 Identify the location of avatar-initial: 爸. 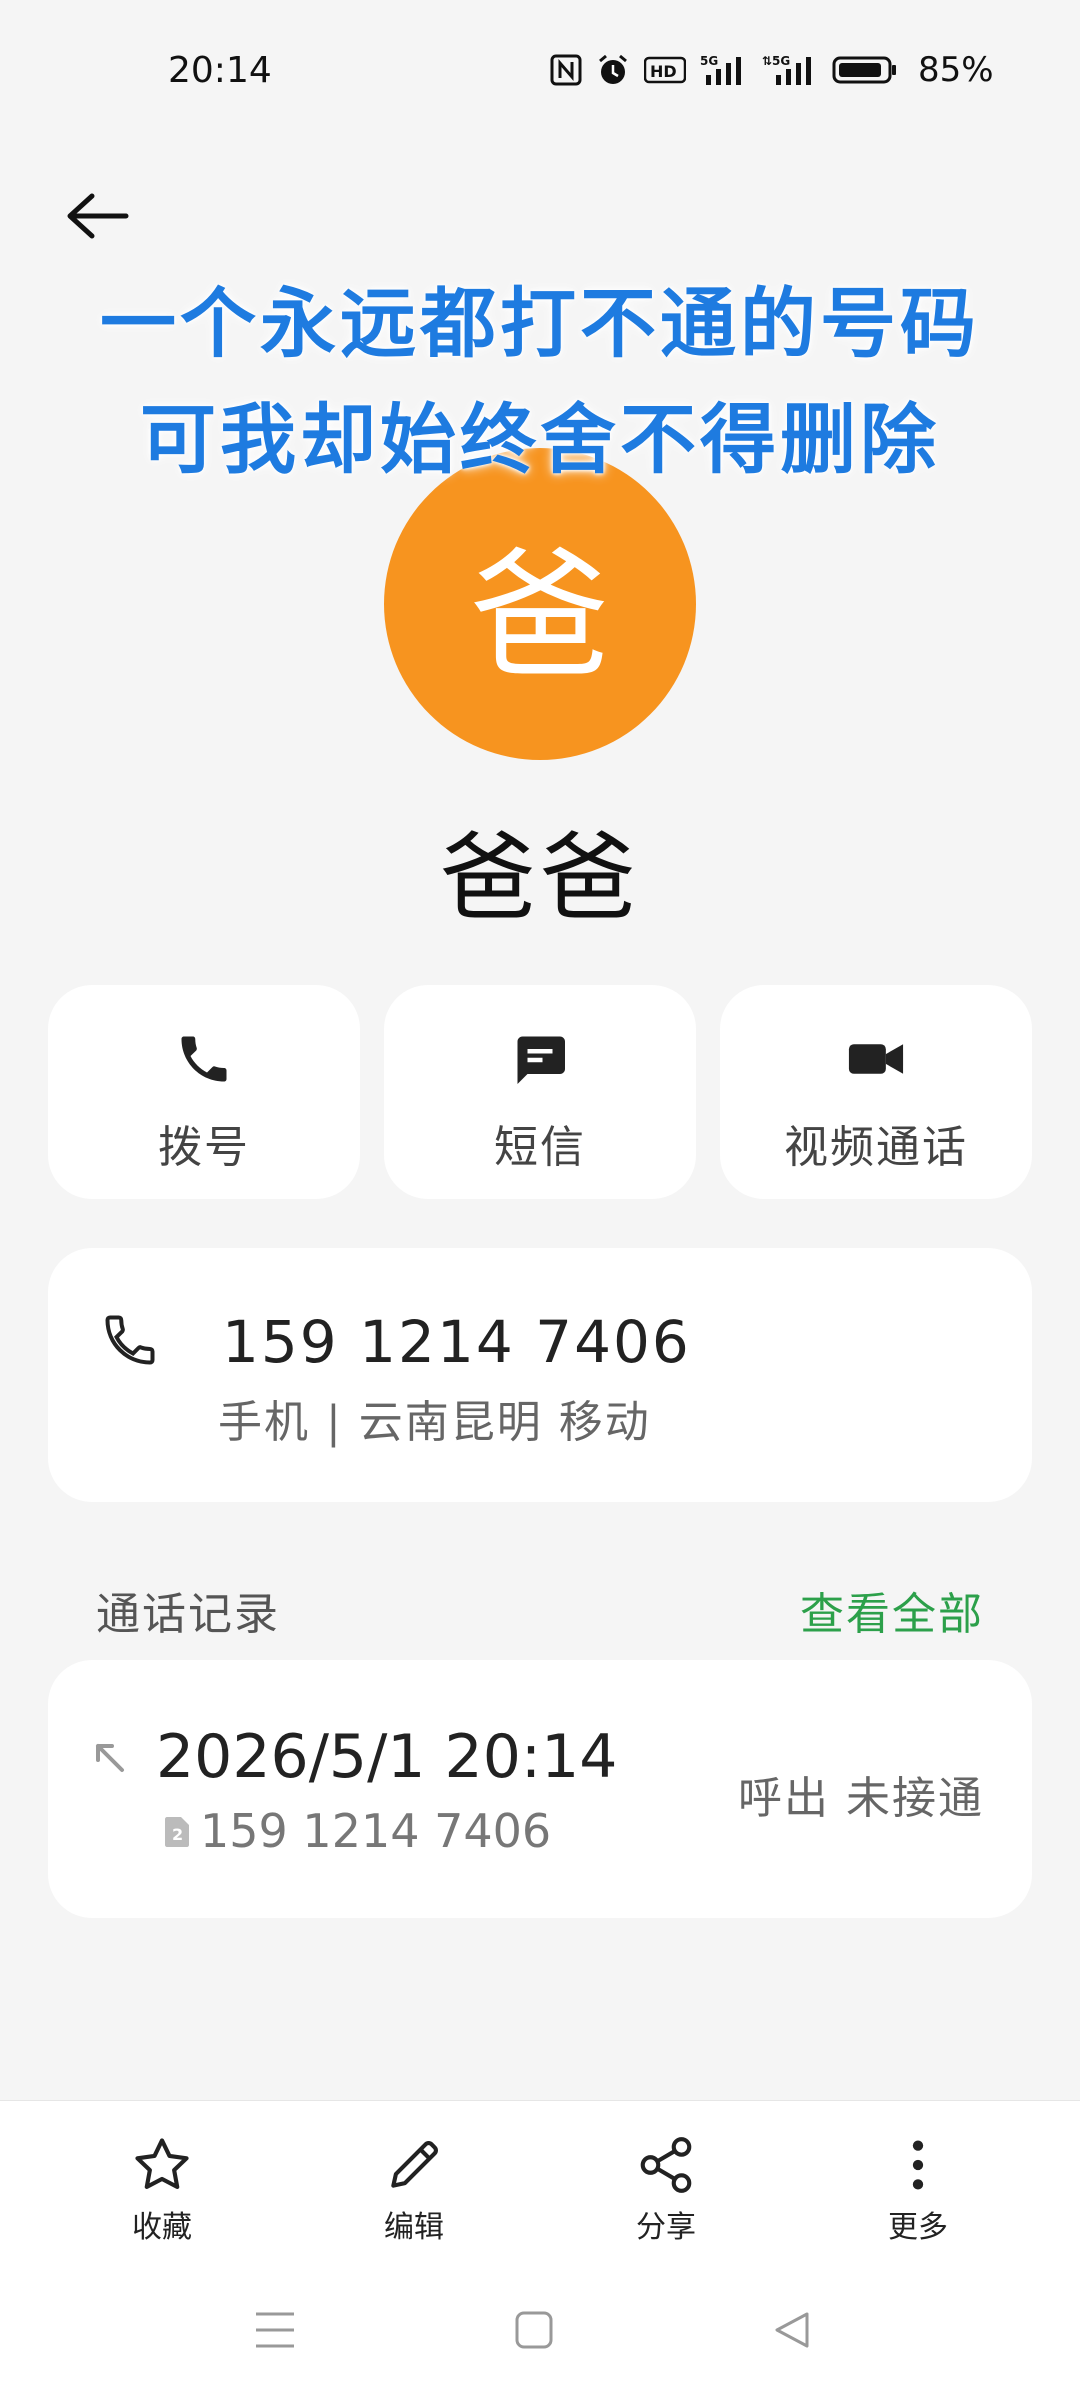
(539, 616).